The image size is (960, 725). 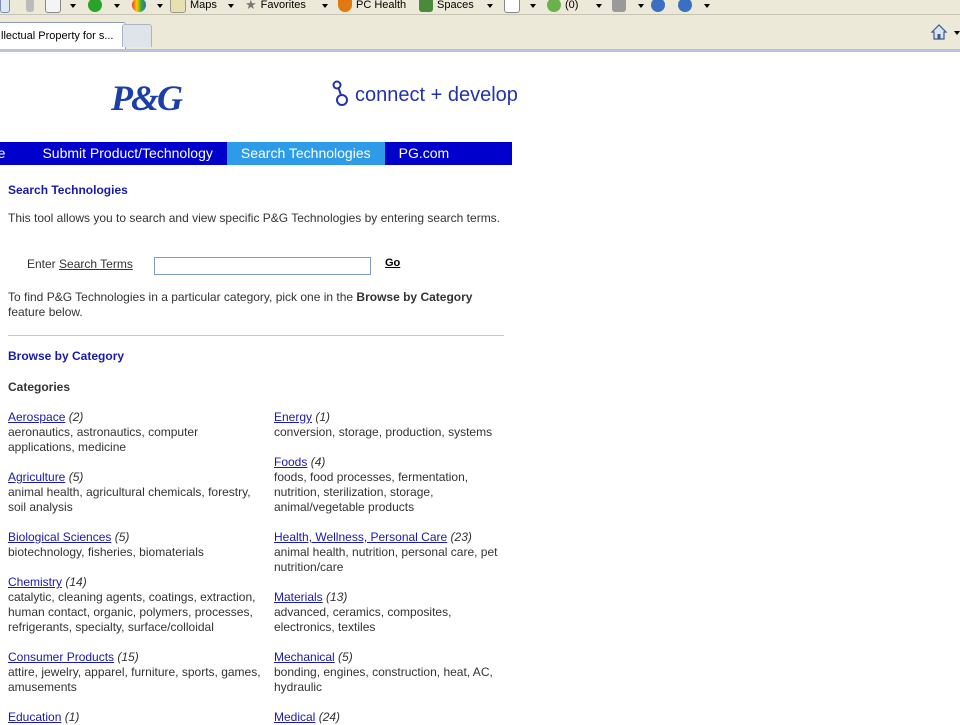 What do you see at coordinates (426, 6) in the screenshot?
I see `spaces-icon` at bounding box center [426, 6].